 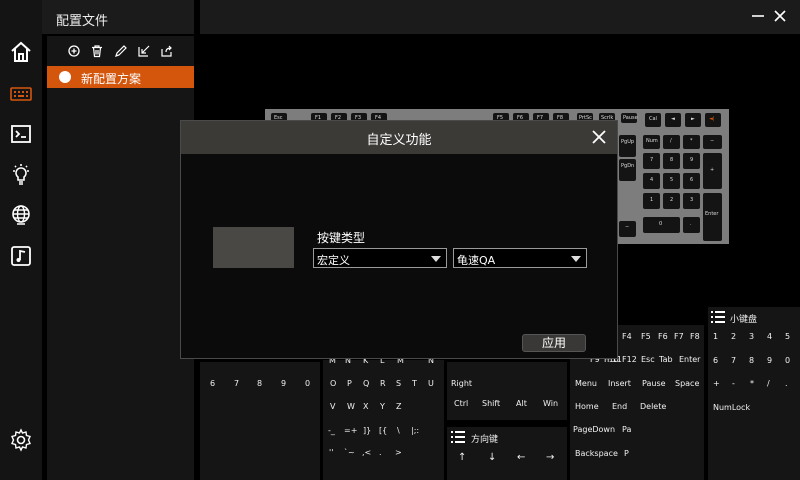 What do you see at coordinates (715, 360) in the screenshot?
I see `np-key: 6` at bounding box center [715, 360].